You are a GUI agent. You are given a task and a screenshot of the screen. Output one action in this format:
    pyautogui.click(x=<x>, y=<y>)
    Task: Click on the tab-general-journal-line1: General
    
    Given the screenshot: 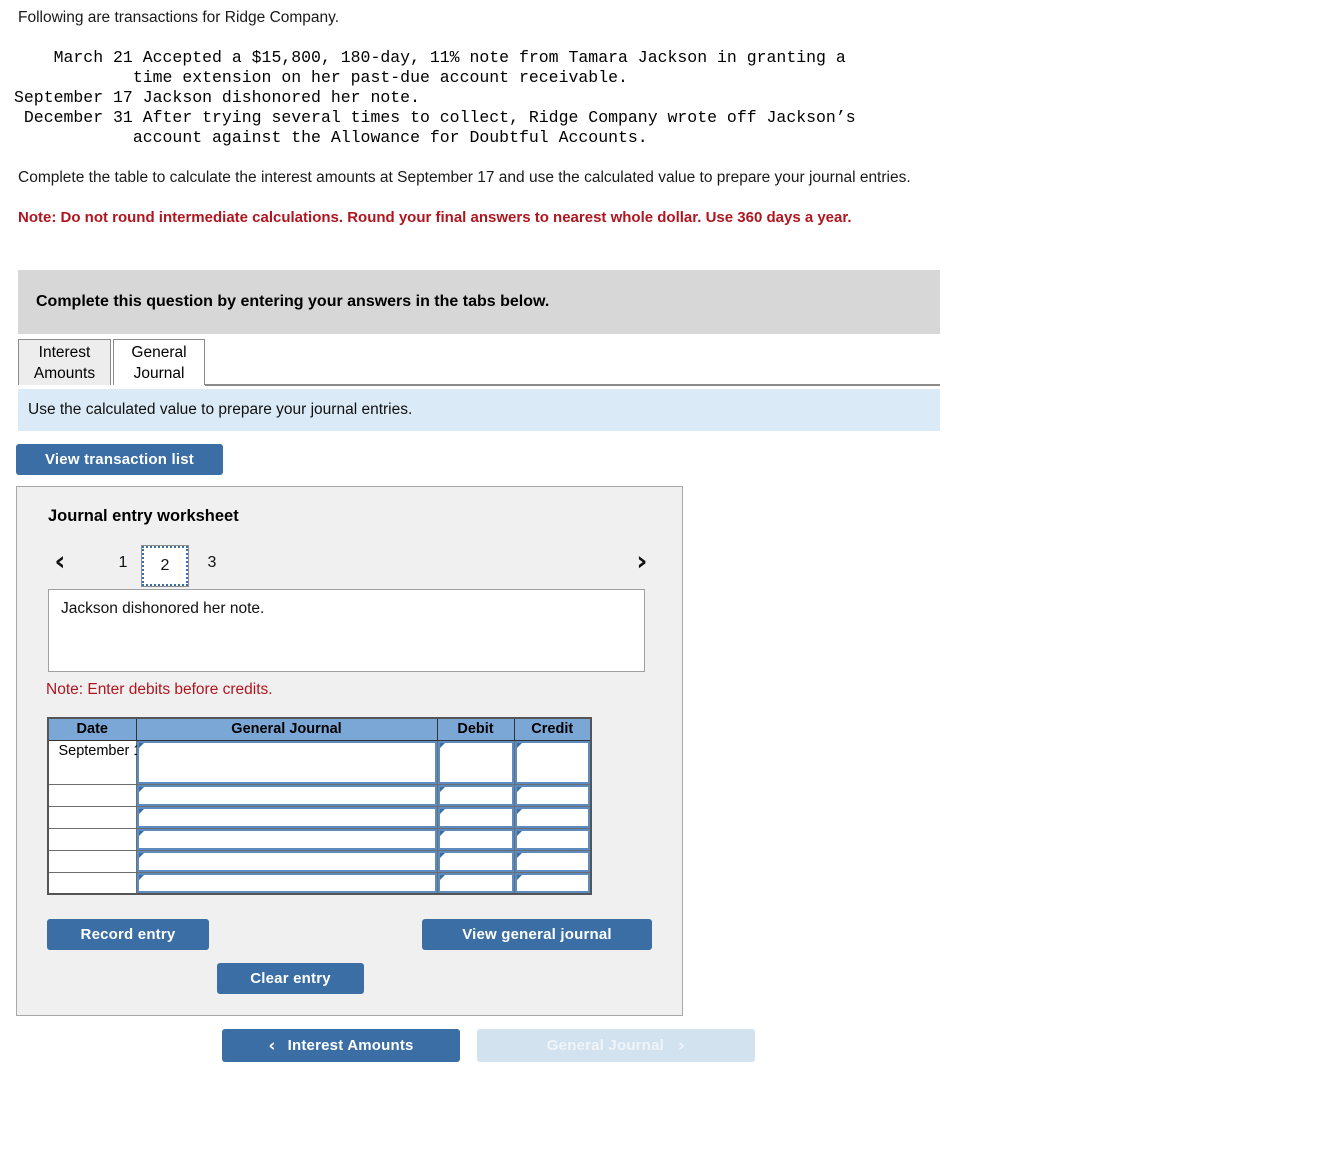 What is the action you would take?
    pyautogui.click(x=159, y=352)
    